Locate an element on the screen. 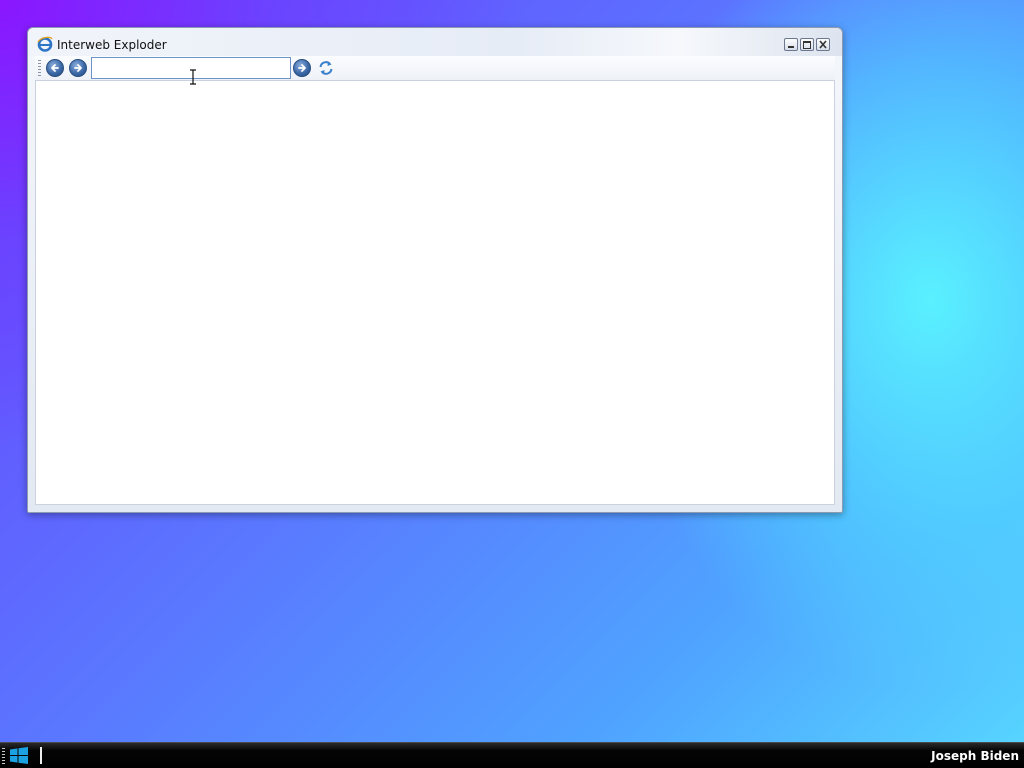  minimize-button is located at coordinates (791, 44).